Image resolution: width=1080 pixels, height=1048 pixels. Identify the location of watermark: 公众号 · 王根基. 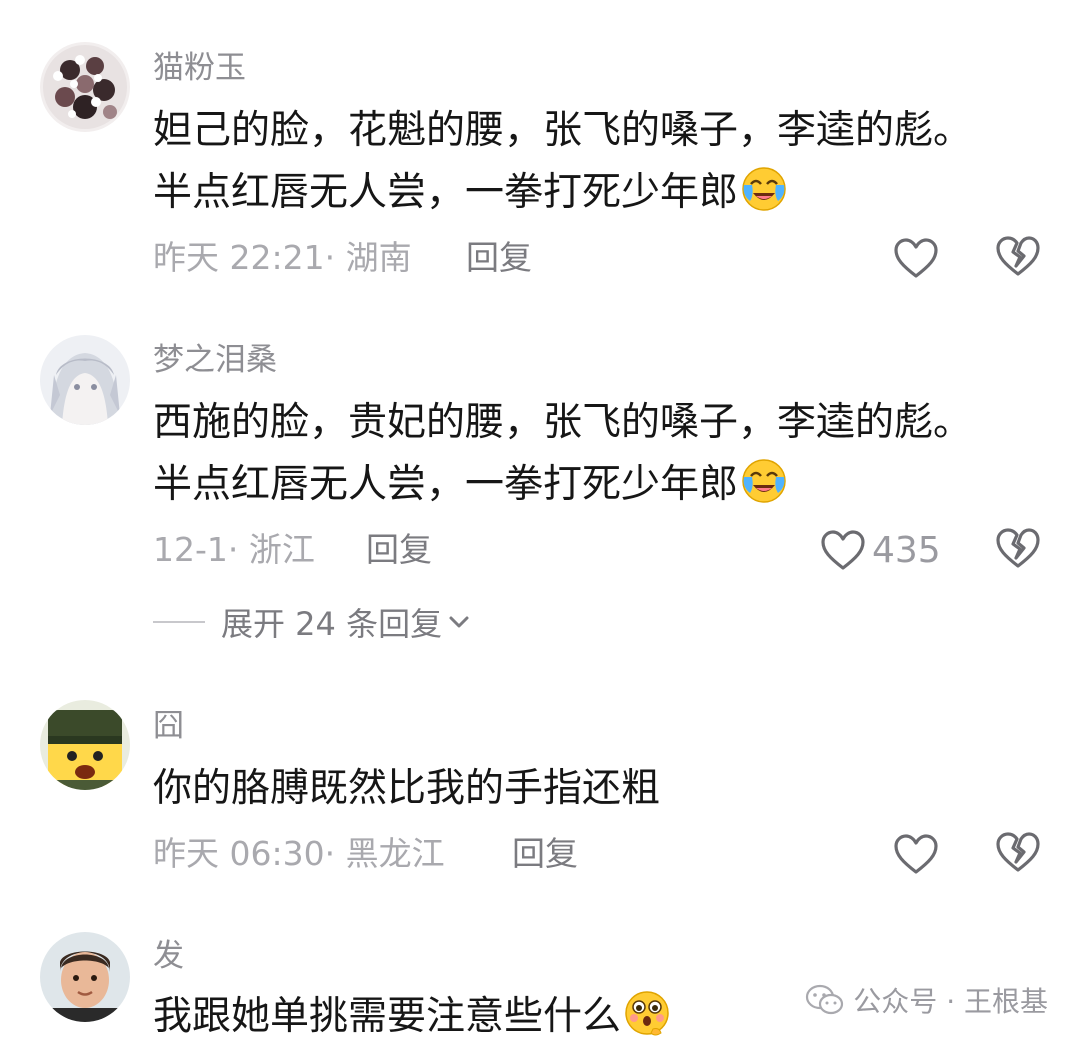
(926, 1000).